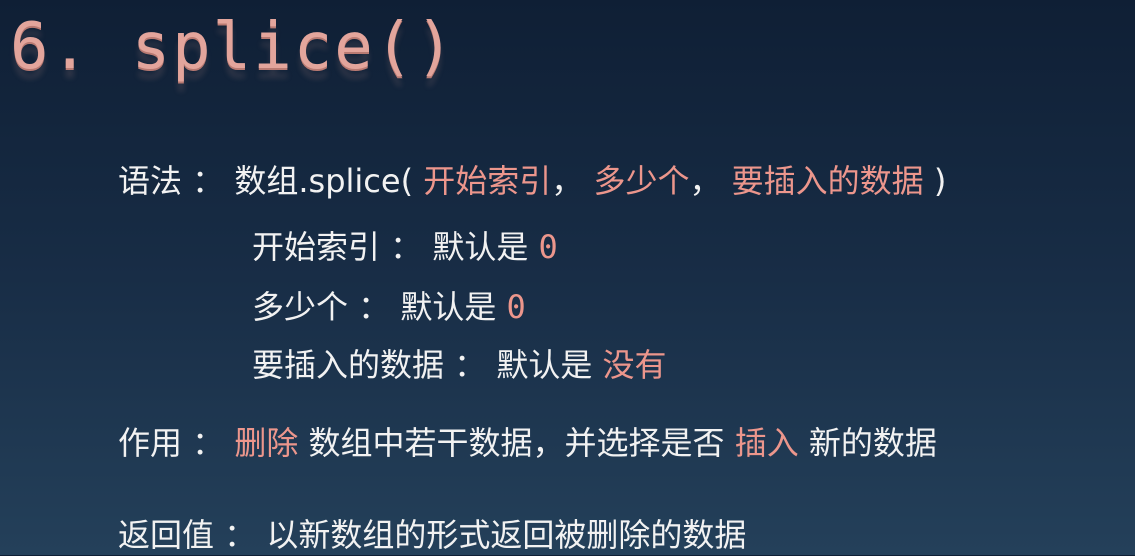  What do you see at coordinates (187, 535) in the screenshot?
I see `returns-label: 返回值 ：` at bounding box center [187, 535].